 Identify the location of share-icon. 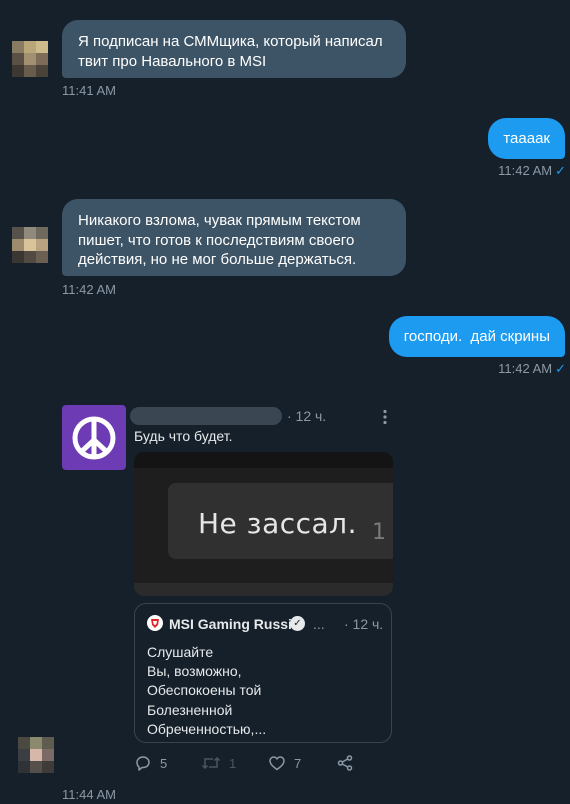
(345, 763).